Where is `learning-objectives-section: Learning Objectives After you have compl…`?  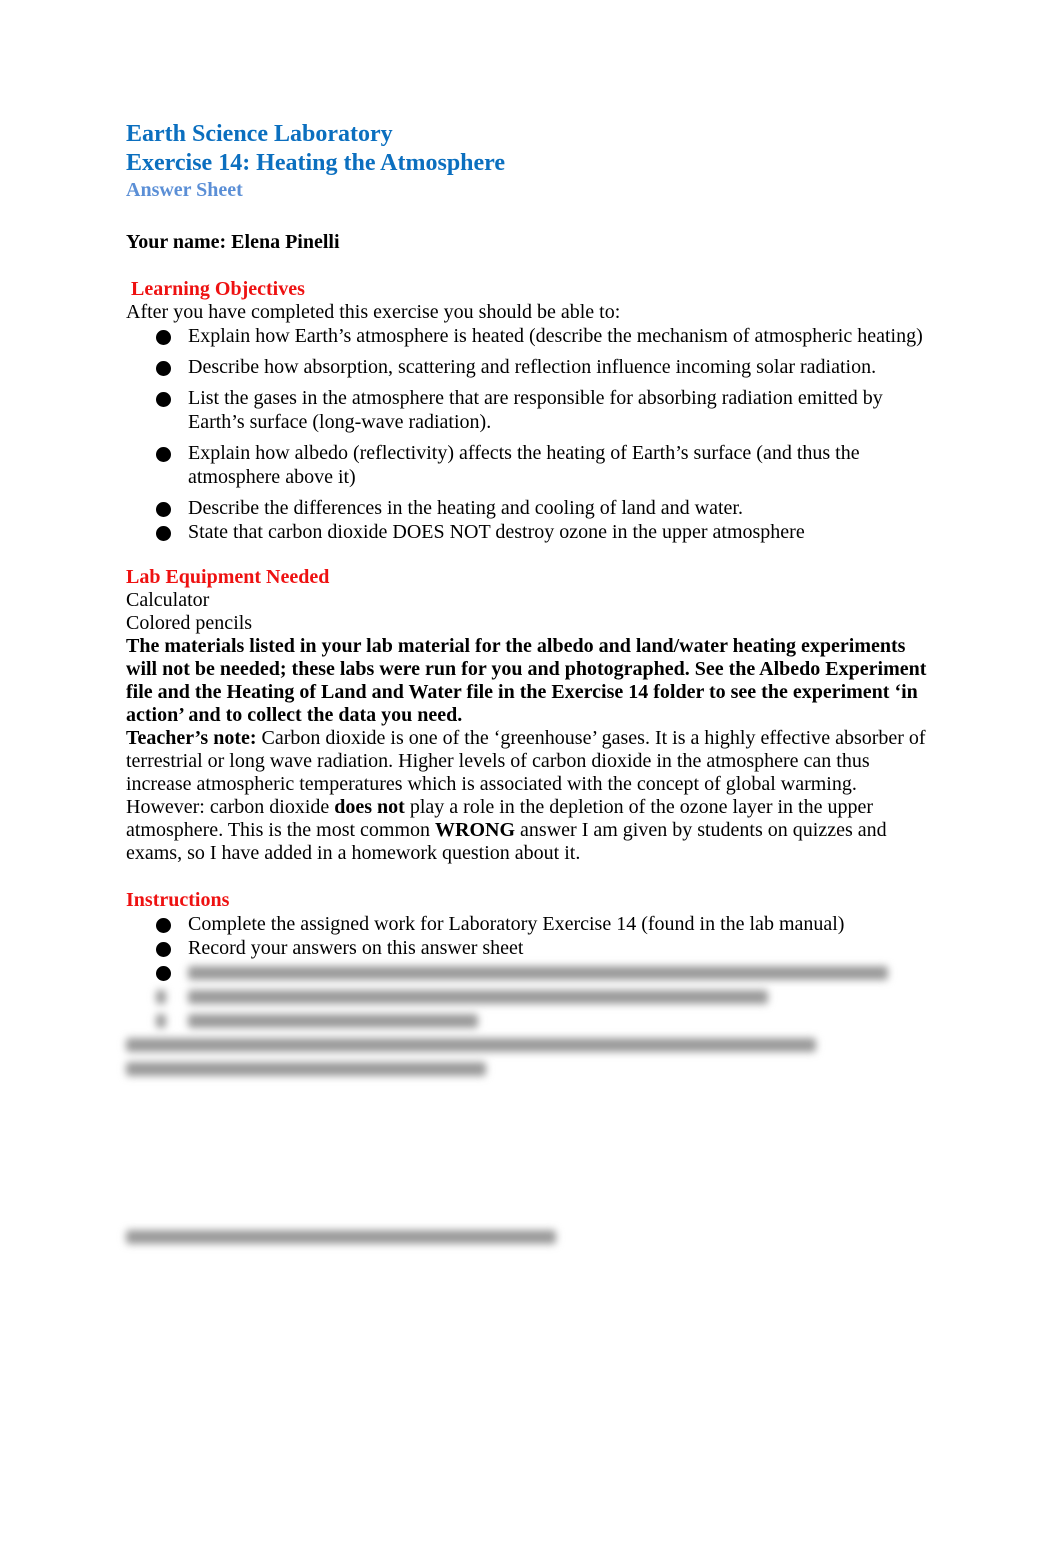 learning-objectives-section: Learning Objectives After you have compl… is located at coordinates (531, 411).